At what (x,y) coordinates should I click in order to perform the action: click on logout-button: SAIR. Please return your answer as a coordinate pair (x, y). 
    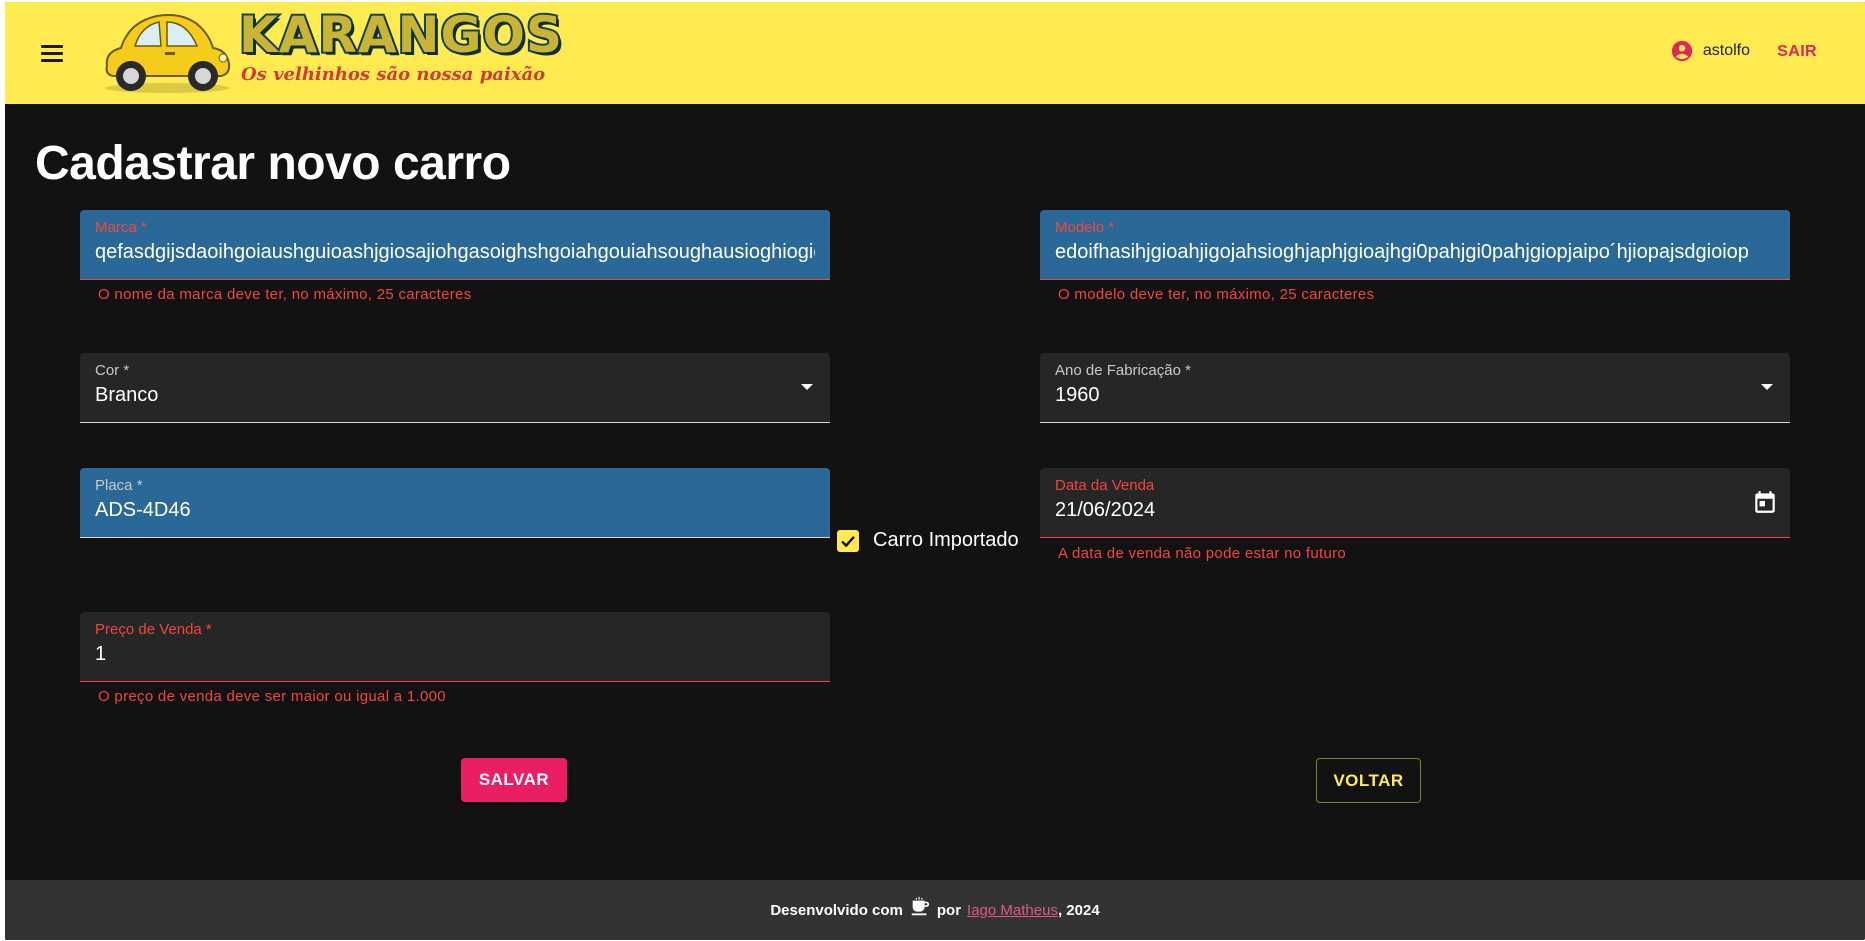
    Looking at the image, I should click on (1797, 52).